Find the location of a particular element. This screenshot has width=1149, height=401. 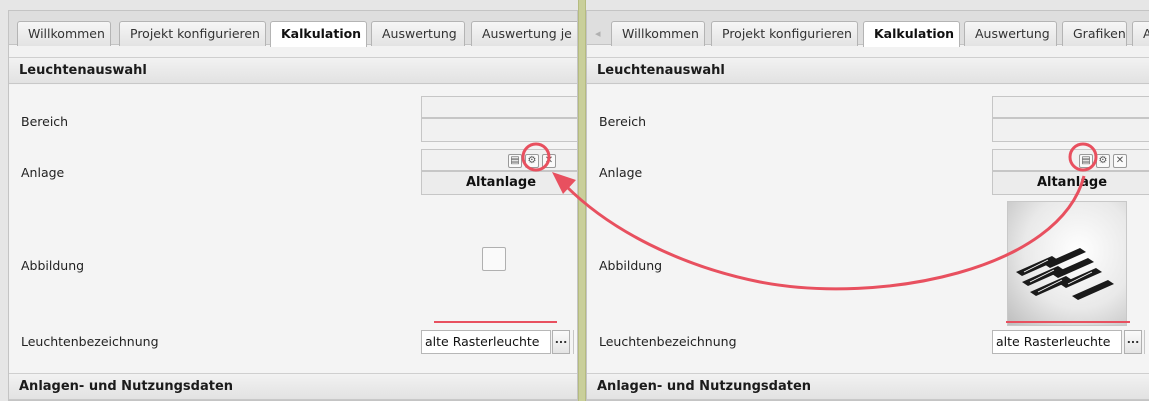

raster-luminaire-icon is located at coordinates (1065, 274).